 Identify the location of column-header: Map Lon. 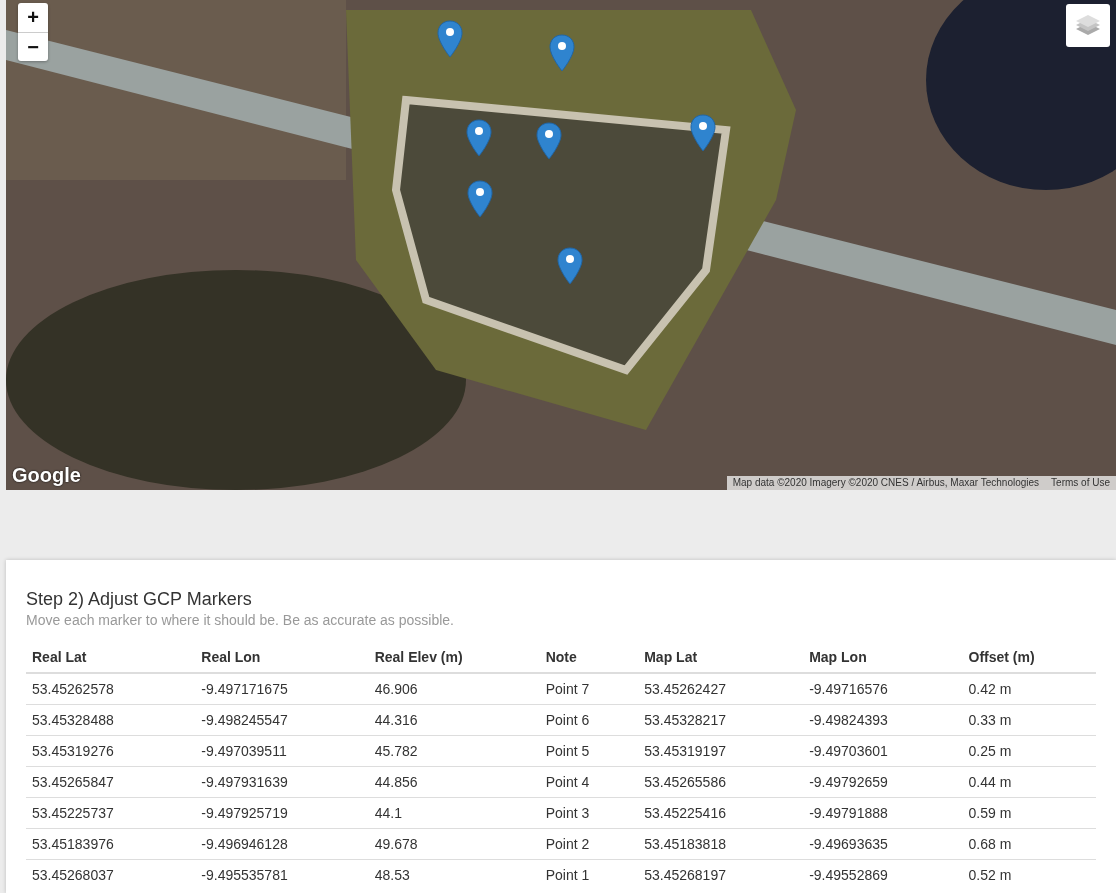
(883, 657).